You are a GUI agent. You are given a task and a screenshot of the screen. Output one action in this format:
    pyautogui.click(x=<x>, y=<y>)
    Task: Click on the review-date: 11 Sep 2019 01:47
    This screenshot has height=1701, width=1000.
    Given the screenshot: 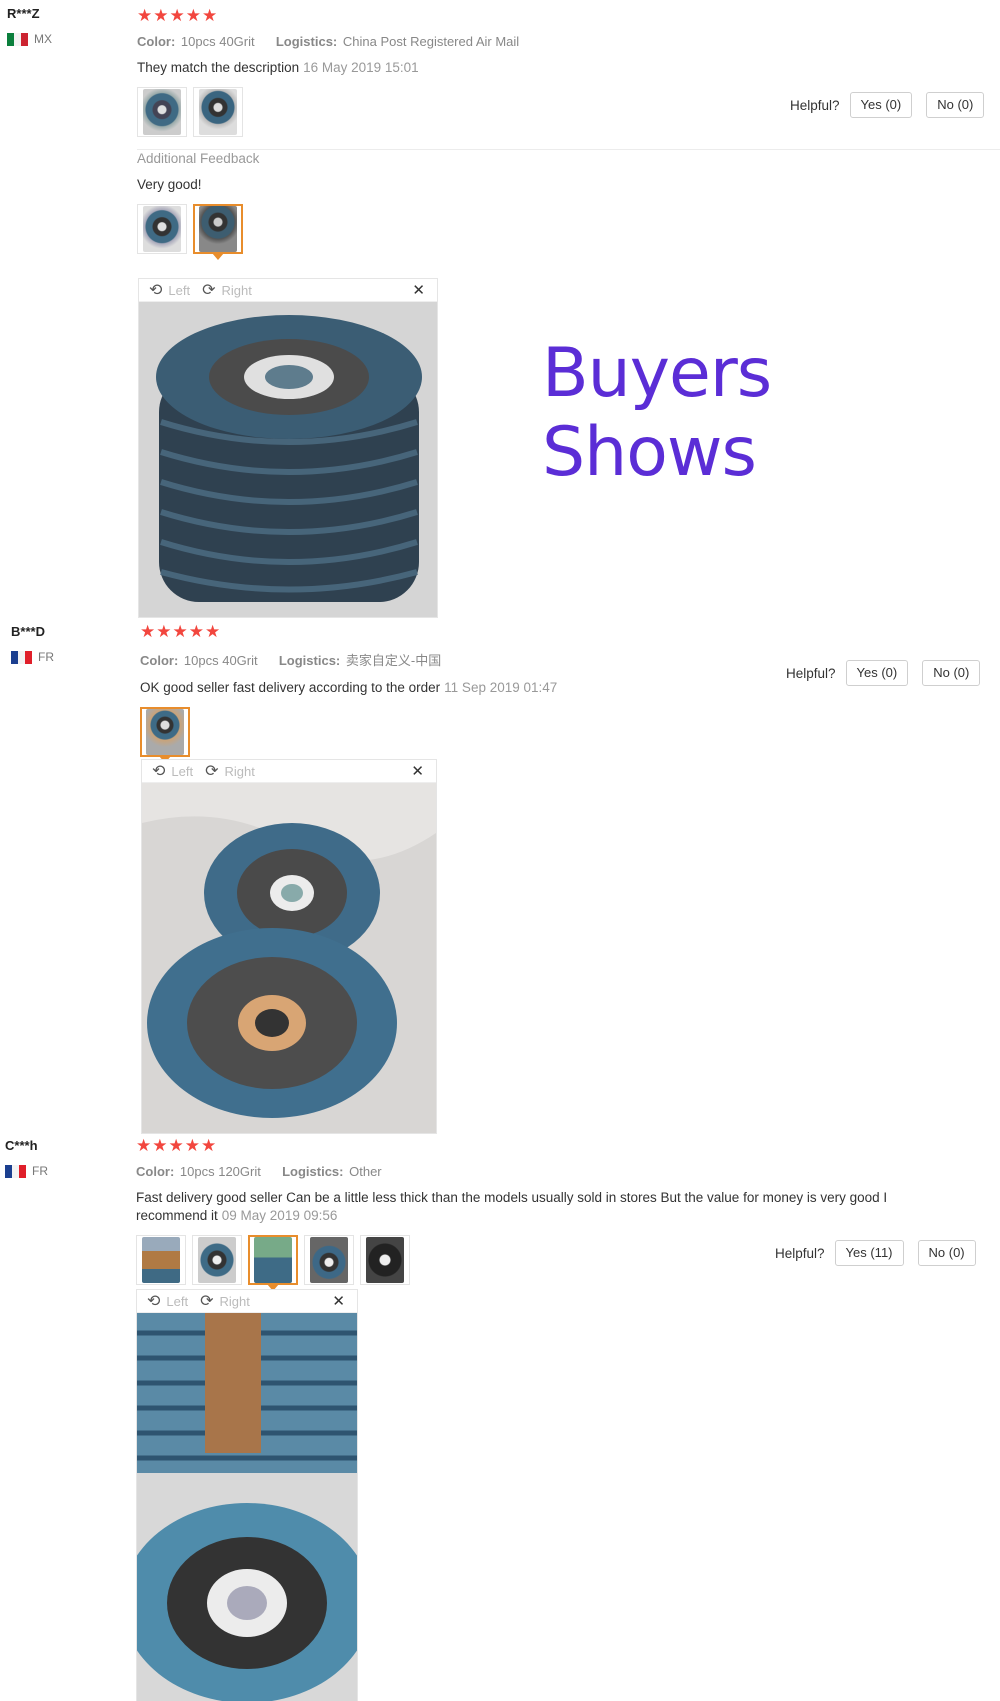 What is the action you would take?
    pyautogui.click(x=501, y=687)
    